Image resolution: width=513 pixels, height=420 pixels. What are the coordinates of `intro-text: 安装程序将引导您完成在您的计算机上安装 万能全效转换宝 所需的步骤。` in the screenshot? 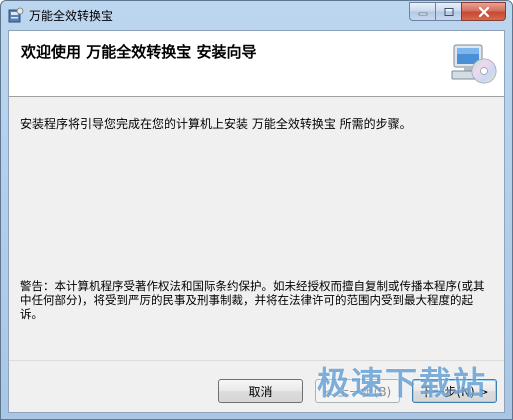 It's located at (216, 124).